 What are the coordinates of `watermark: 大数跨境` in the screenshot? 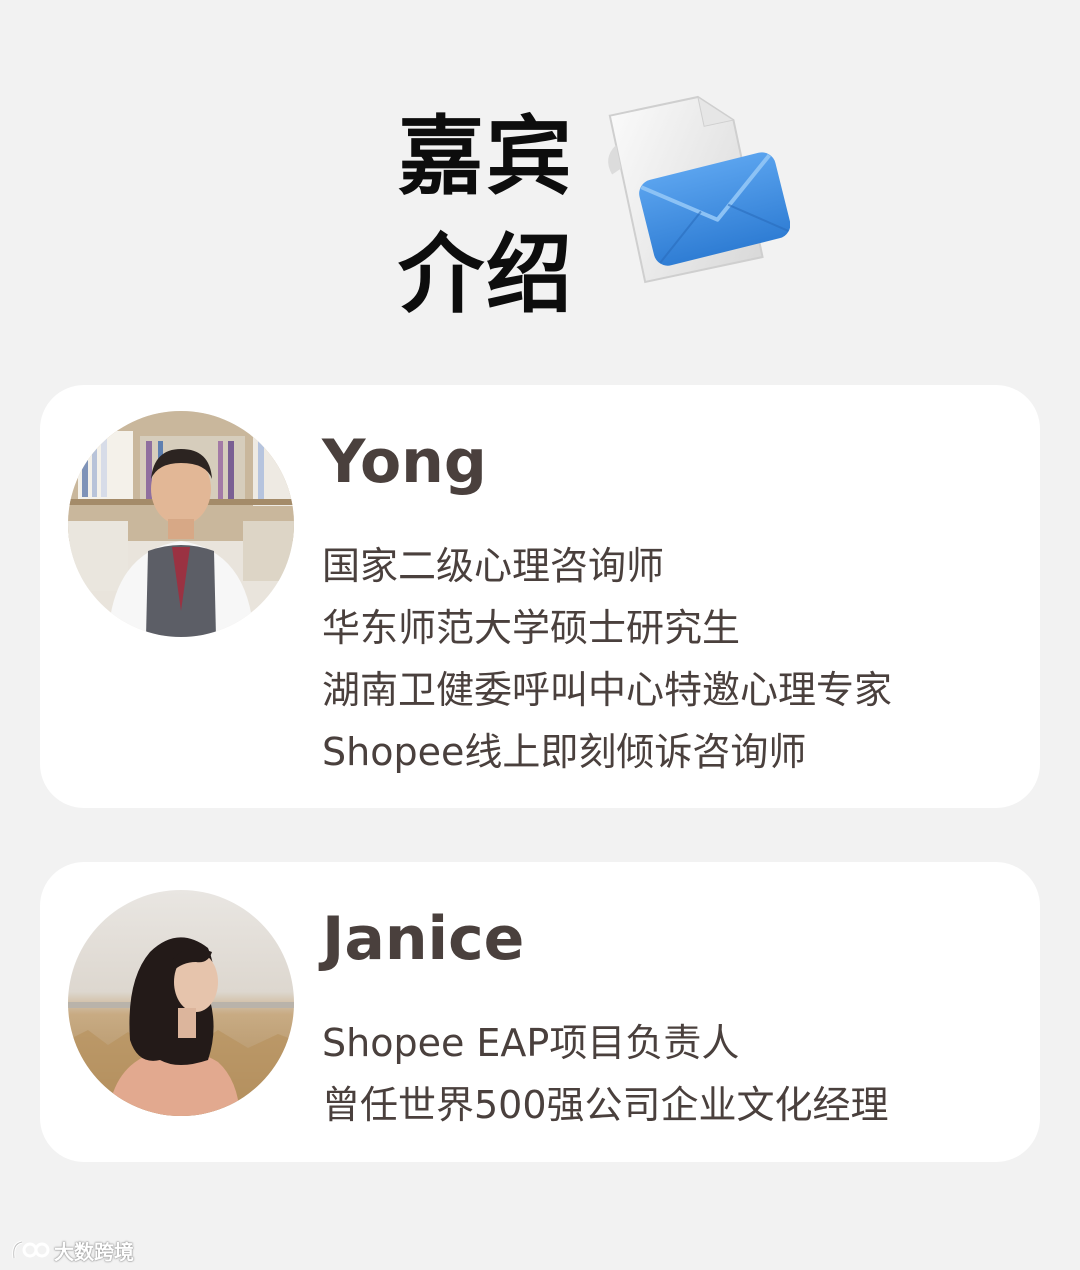 It's located at (72, 1250).